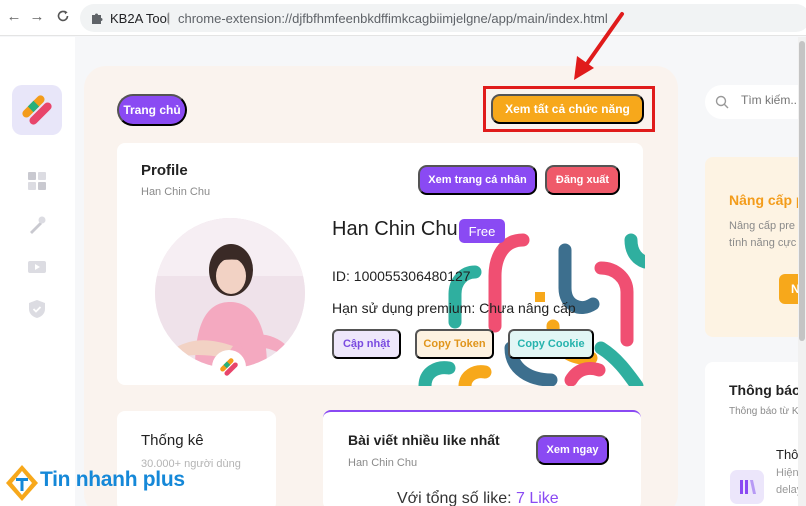 The width and height of the screenshot is (806, 506). Describe the element at coordinates (551, 344) in the screenshot. I see `copy-cookie-button: Copy Cookie` at that location.